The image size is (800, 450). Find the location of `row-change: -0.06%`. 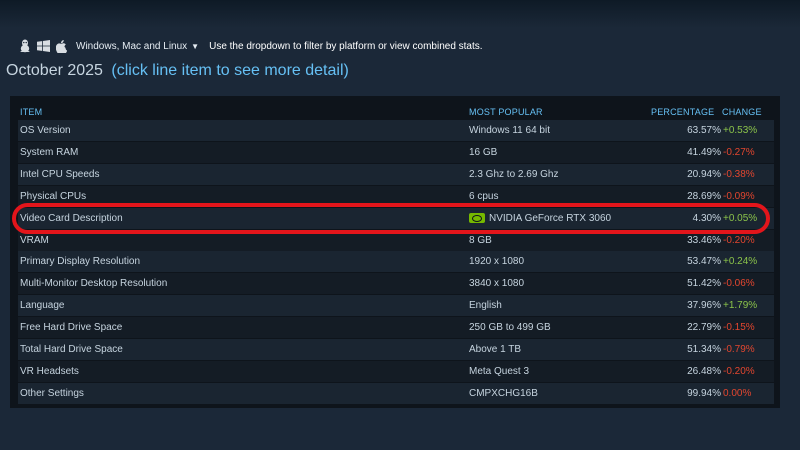

row-change: -0.06% is located at coordinates (739, 284).